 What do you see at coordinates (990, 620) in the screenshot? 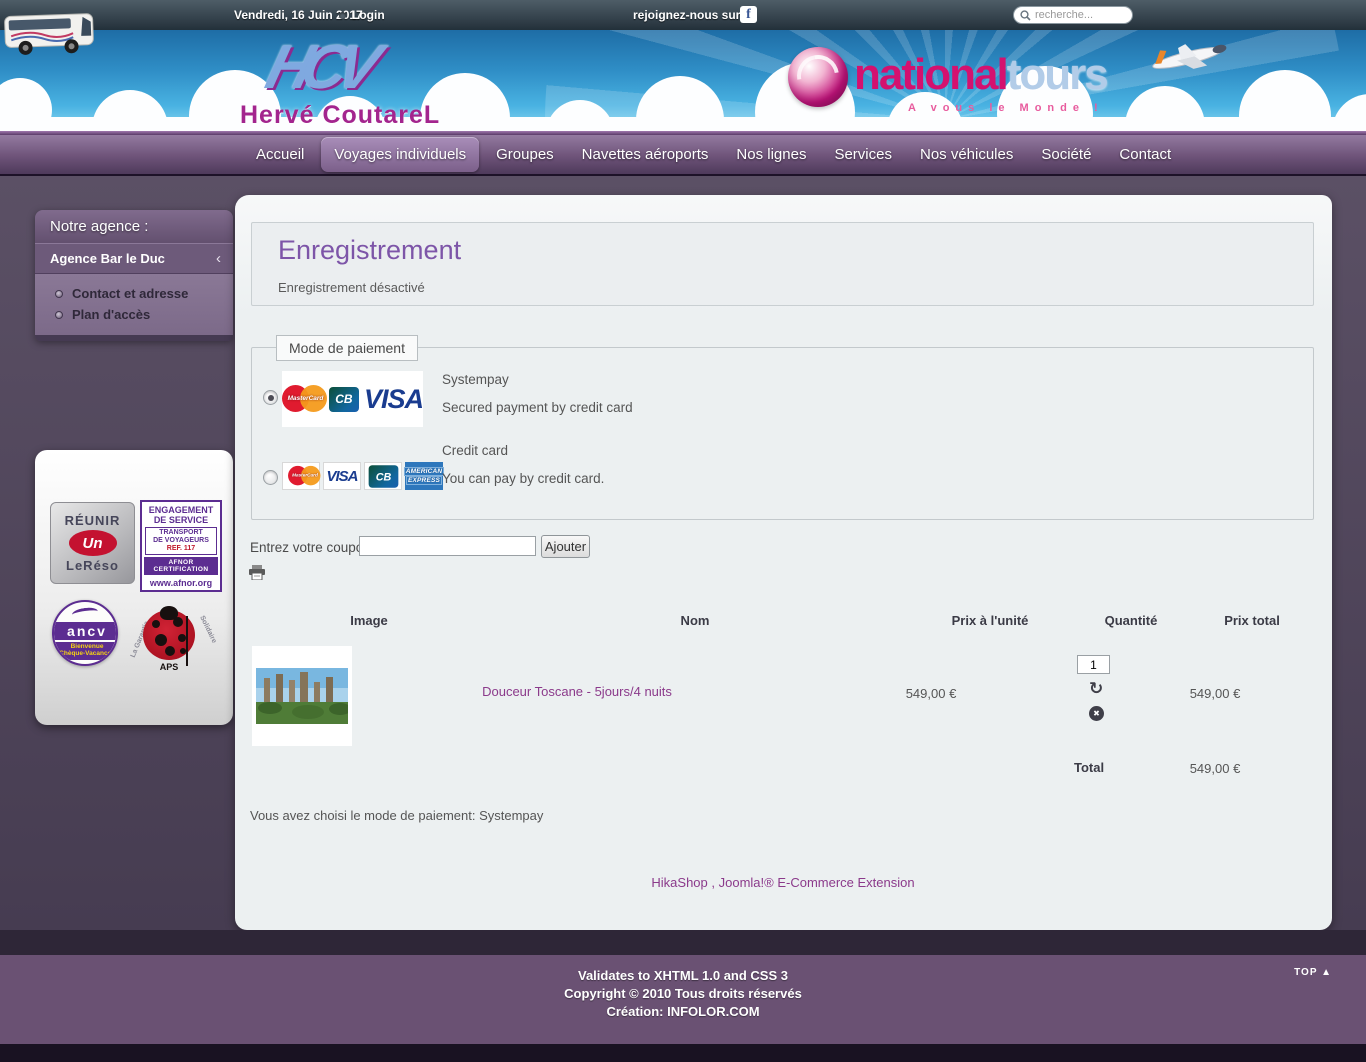
I see `col-header-prix-unite: Prix à l'unité` at bounding box center [990, 620].